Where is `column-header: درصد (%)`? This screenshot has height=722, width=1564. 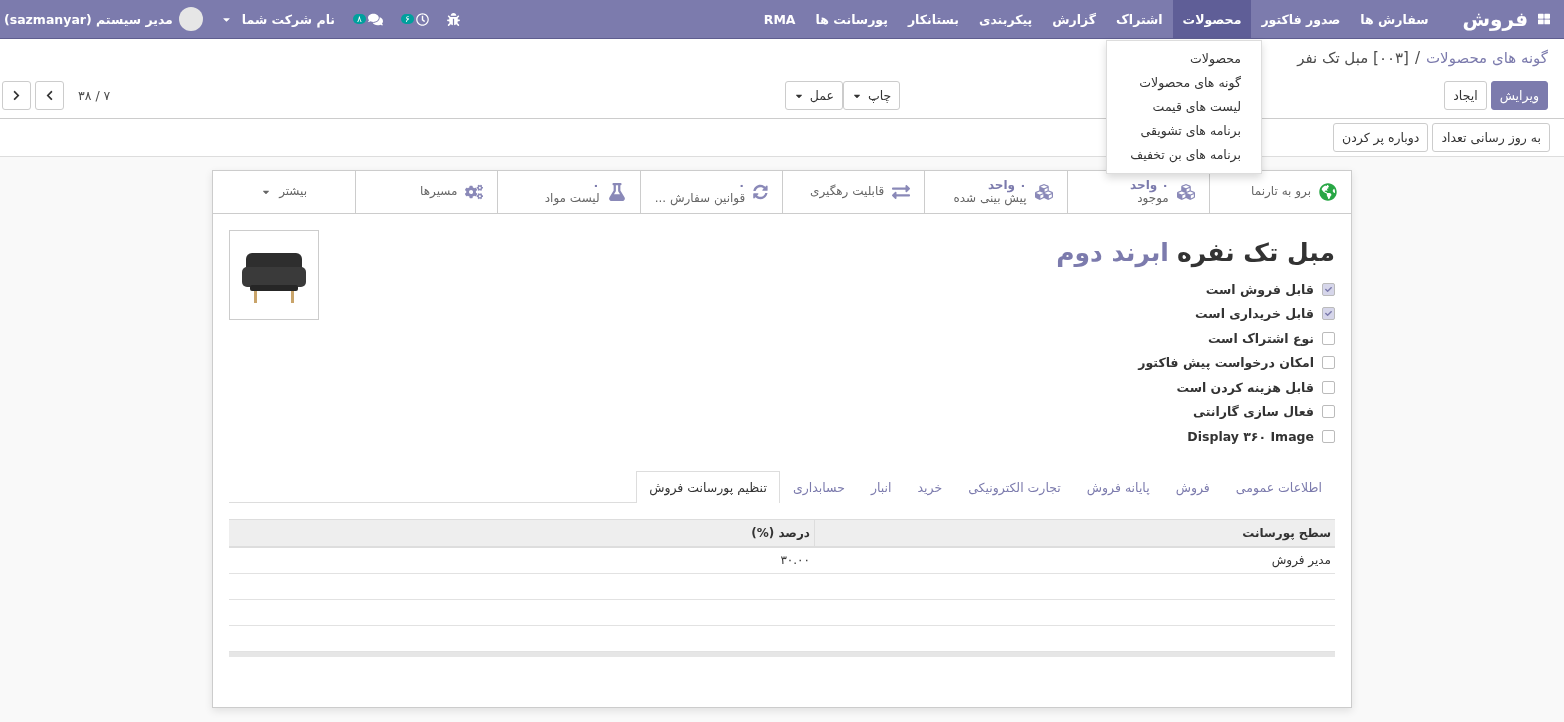
column-header: درصد (%) is located at coordinates (780, 533).